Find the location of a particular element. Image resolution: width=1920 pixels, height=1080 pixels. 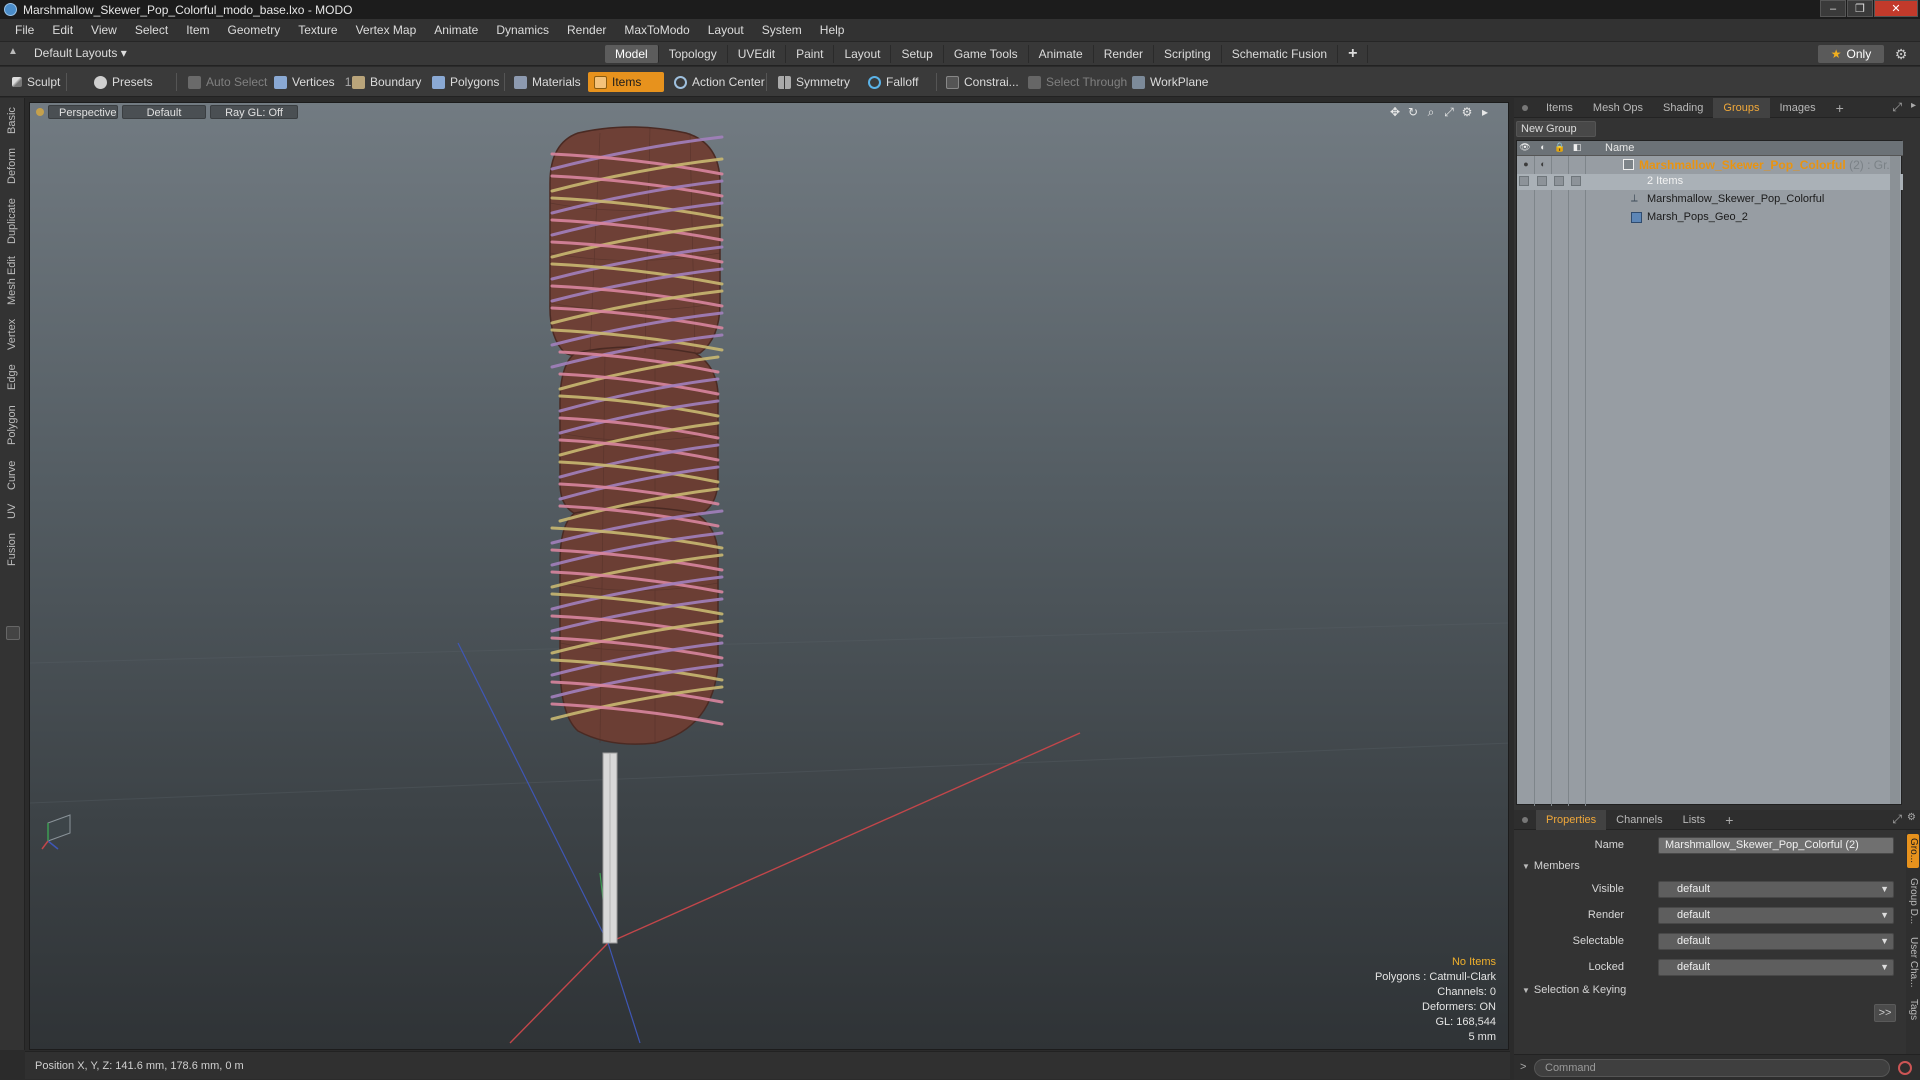

maximize-viewport-icon: ⤢ is located at coordinates (1449, 112).